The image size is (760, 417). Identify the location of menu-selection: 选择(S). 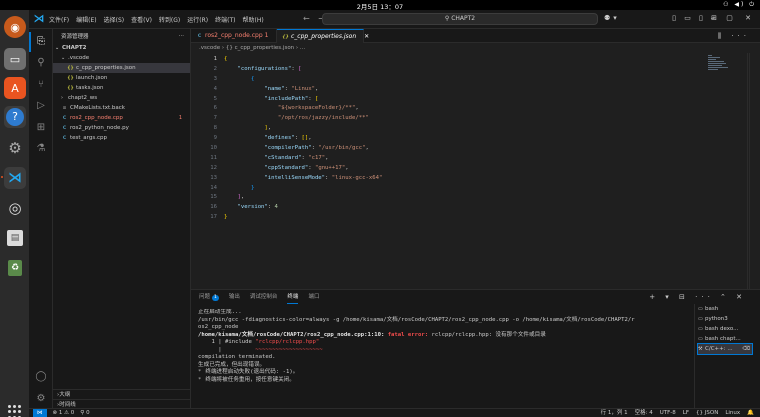
(114, 19).